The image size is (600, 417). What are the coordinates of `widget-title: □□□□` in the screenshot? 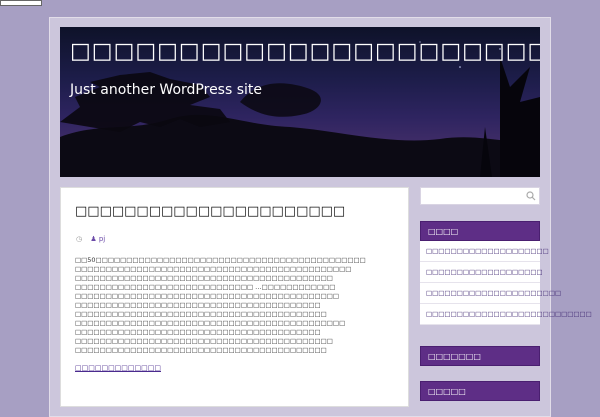 It's located at (480, 231).